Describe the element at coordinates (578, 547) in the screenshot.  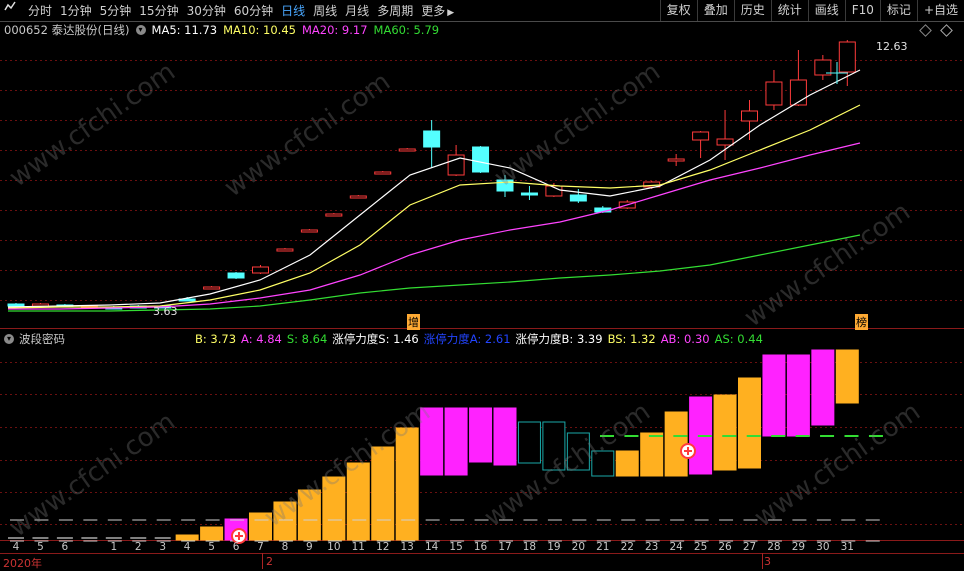
I see `x-tick-label: 20` at that location.